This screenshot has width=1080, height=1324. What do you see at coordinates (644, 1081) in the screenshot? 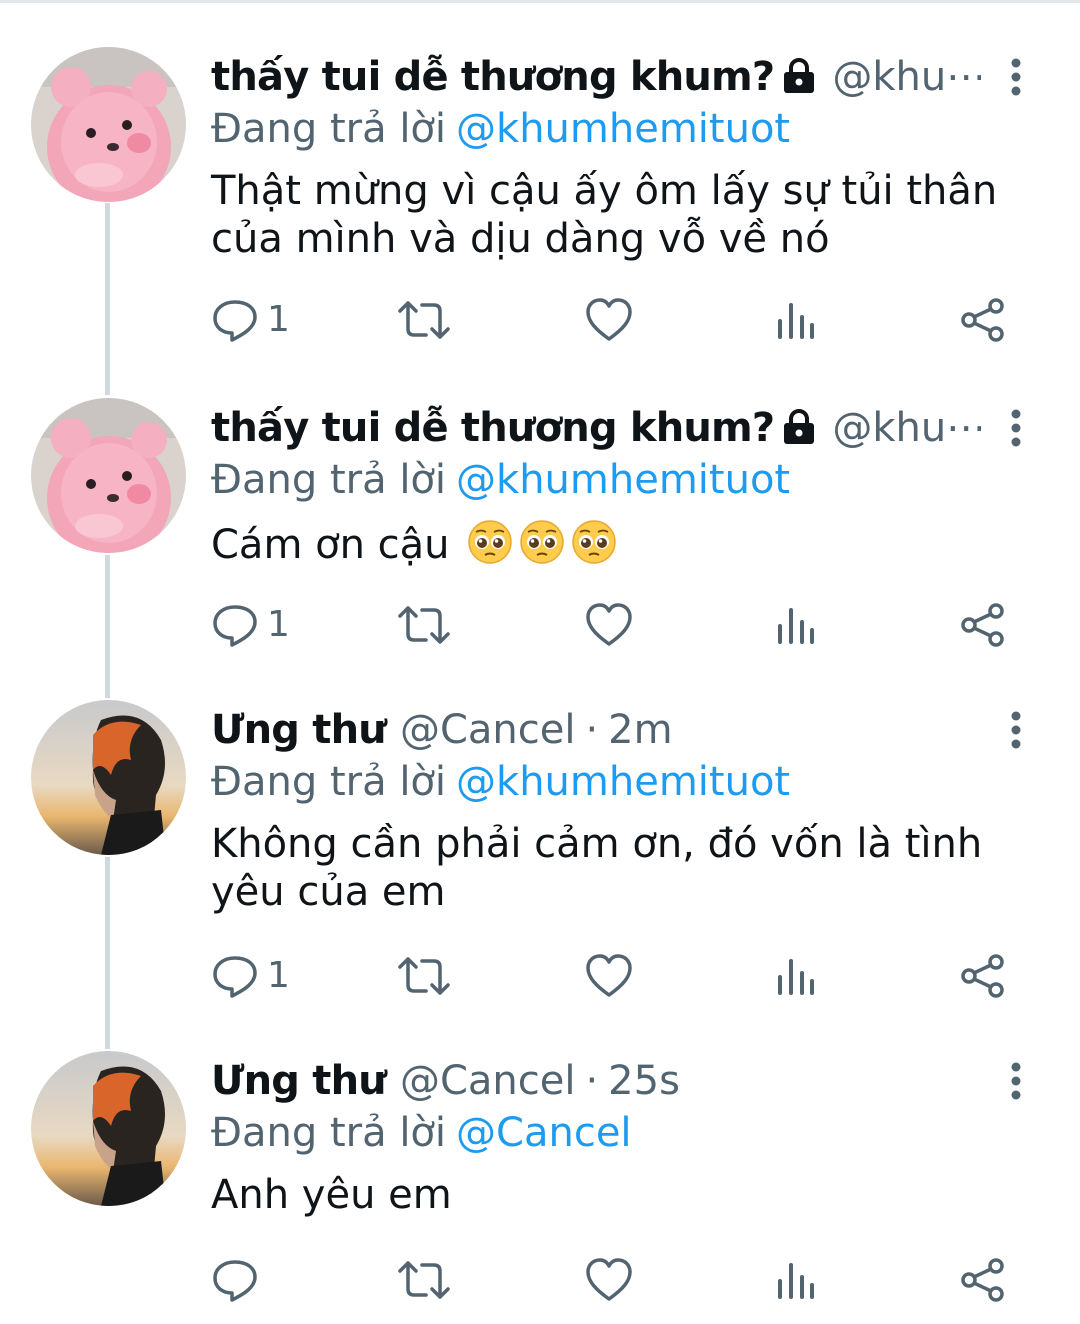
I see `timestamp: 25s` at bounding box center [644, 1081].